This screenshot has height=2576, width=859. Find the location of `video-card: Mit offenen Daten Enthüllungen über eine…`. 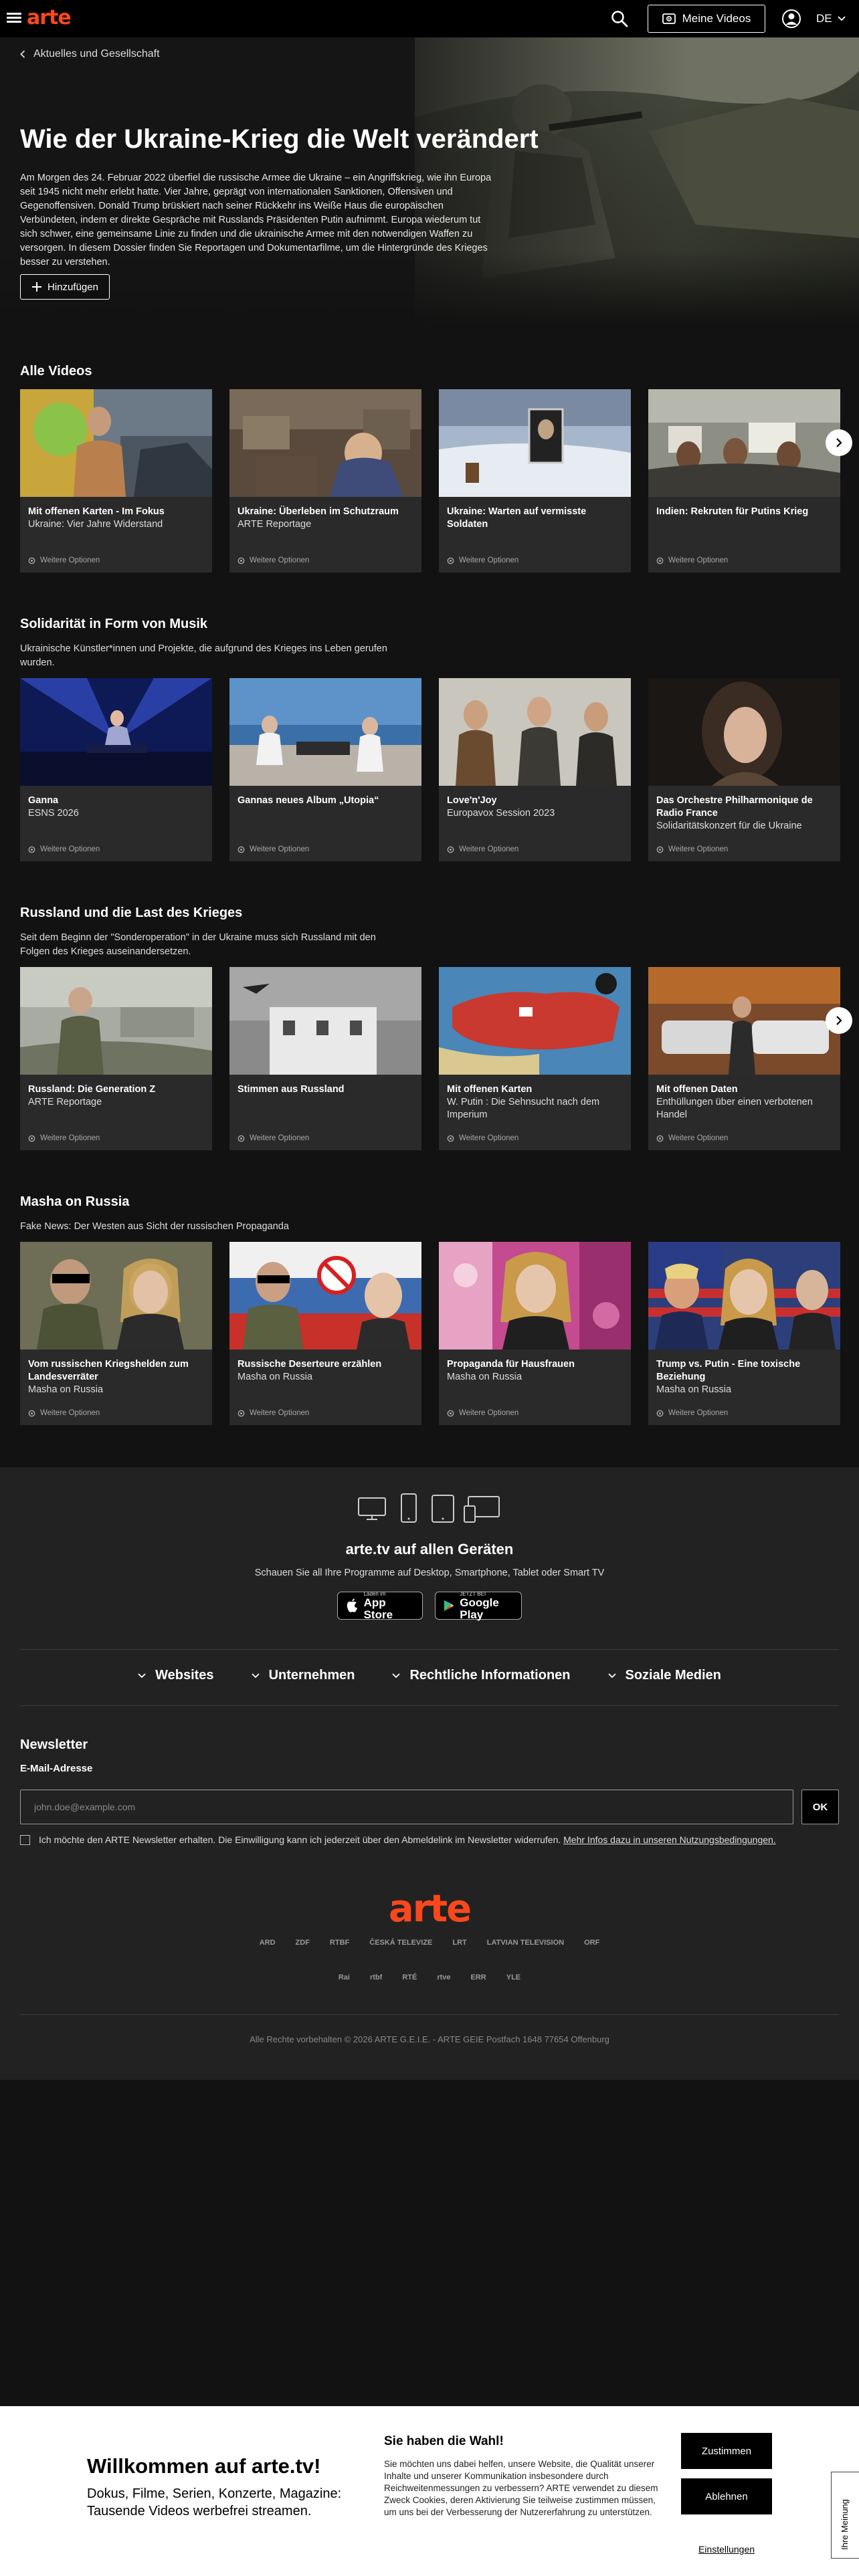

video-card: Mit offenen Daten Enthüllungen über eine… is located at coordinates (744, 1058).